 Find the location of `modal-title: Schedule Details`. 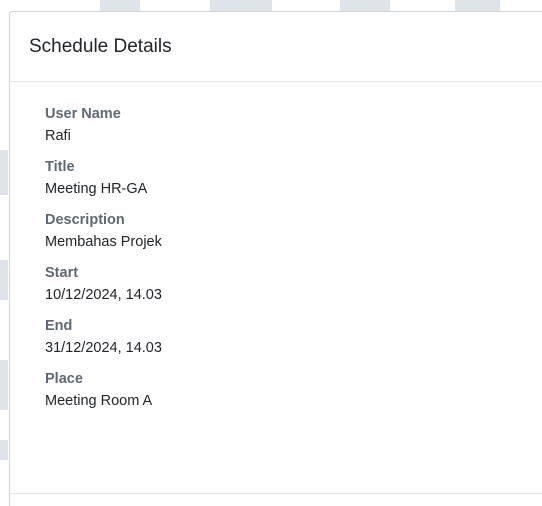

modal-title: Schedule Details is located at coordinates (100, 46).